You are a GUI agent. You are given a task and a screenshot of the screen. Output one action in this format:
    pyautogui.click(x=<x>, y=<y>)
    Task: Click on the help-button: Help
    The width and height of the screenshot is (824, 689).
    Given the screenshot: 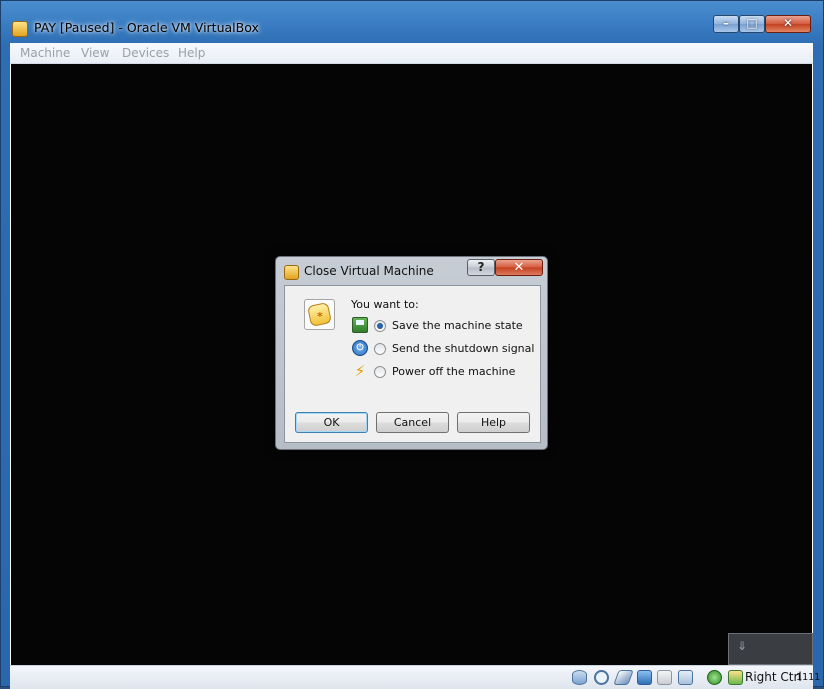 What is the action you would take?
    pyautogui.click(x=493, y=422)
    